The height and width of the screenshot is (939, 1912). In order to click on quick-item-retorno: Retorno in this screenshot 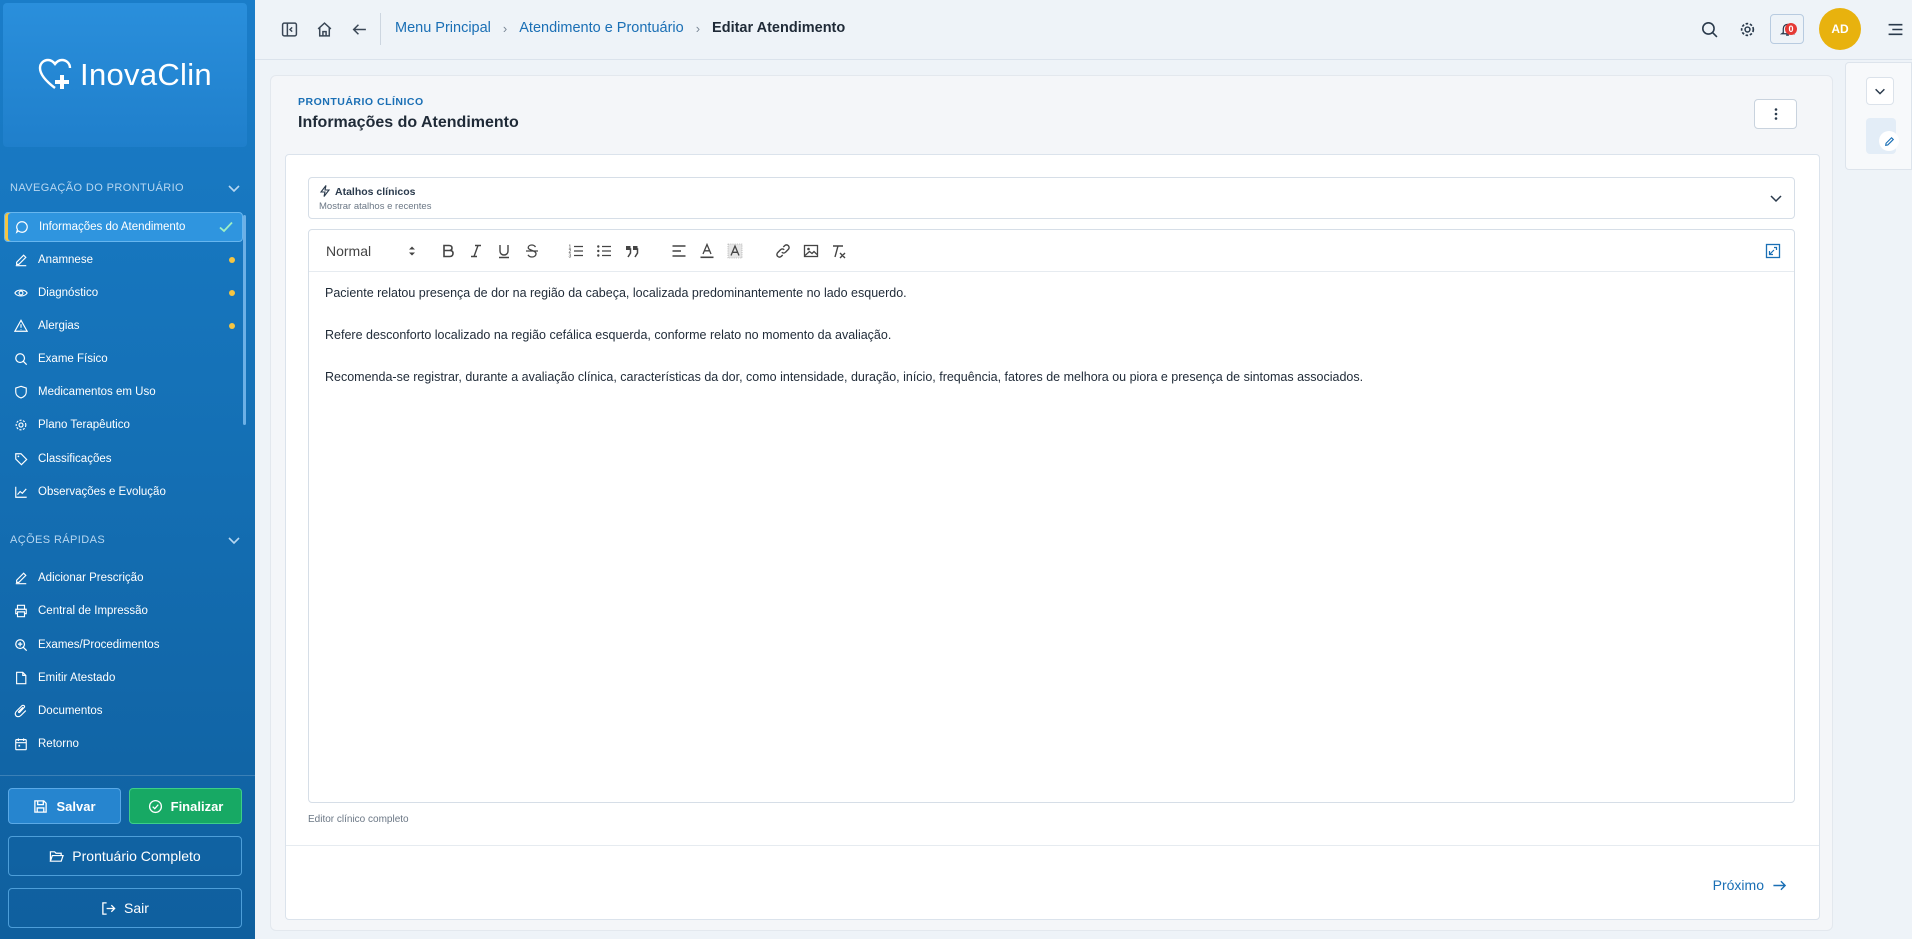, I will do `click(123, 744)`.